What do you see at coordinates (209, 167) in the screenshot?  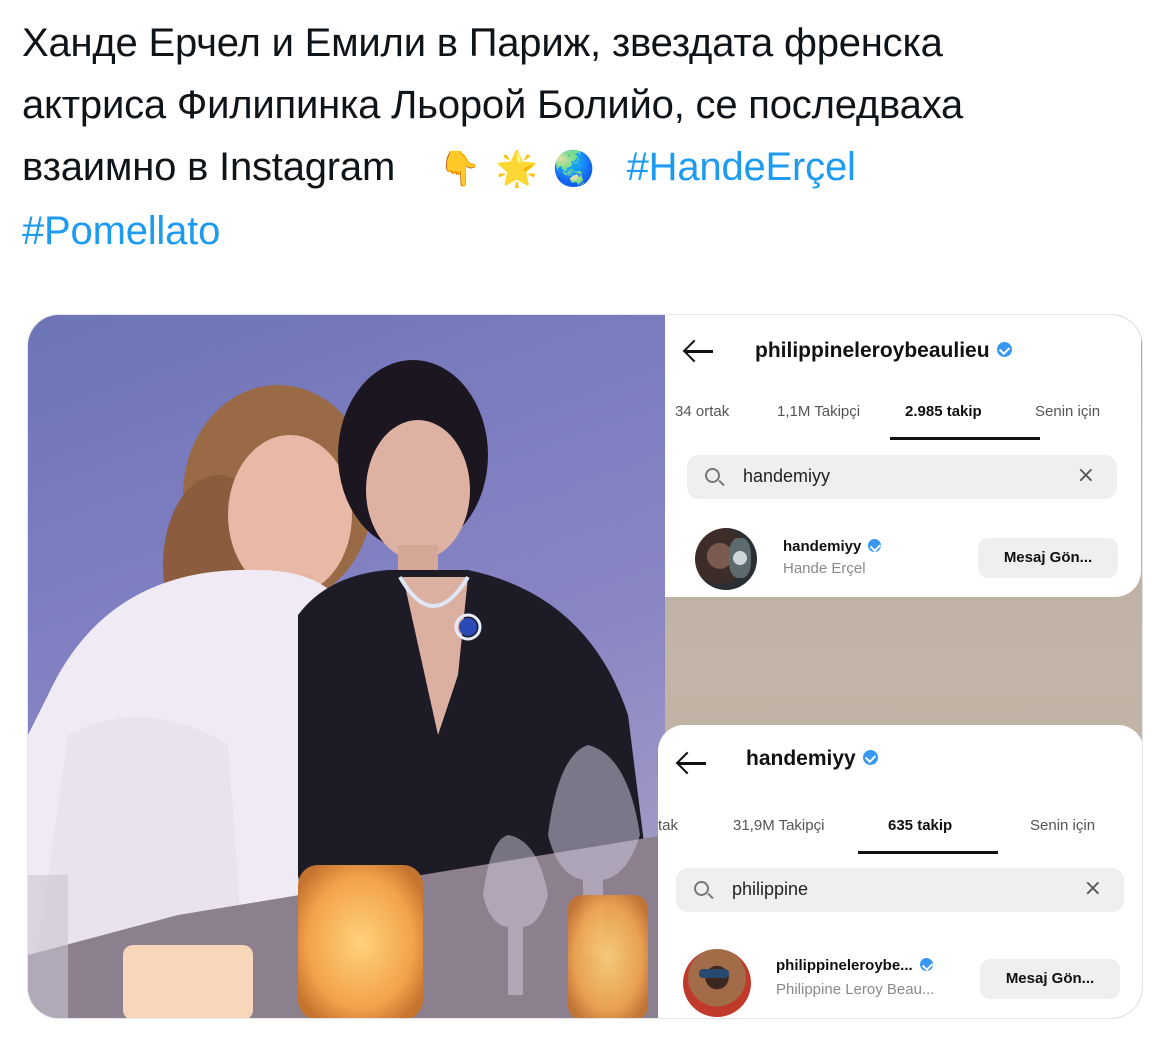 I see `tweet-line-3-text: взаимно в Instagram` at bounding box center [209, 167].